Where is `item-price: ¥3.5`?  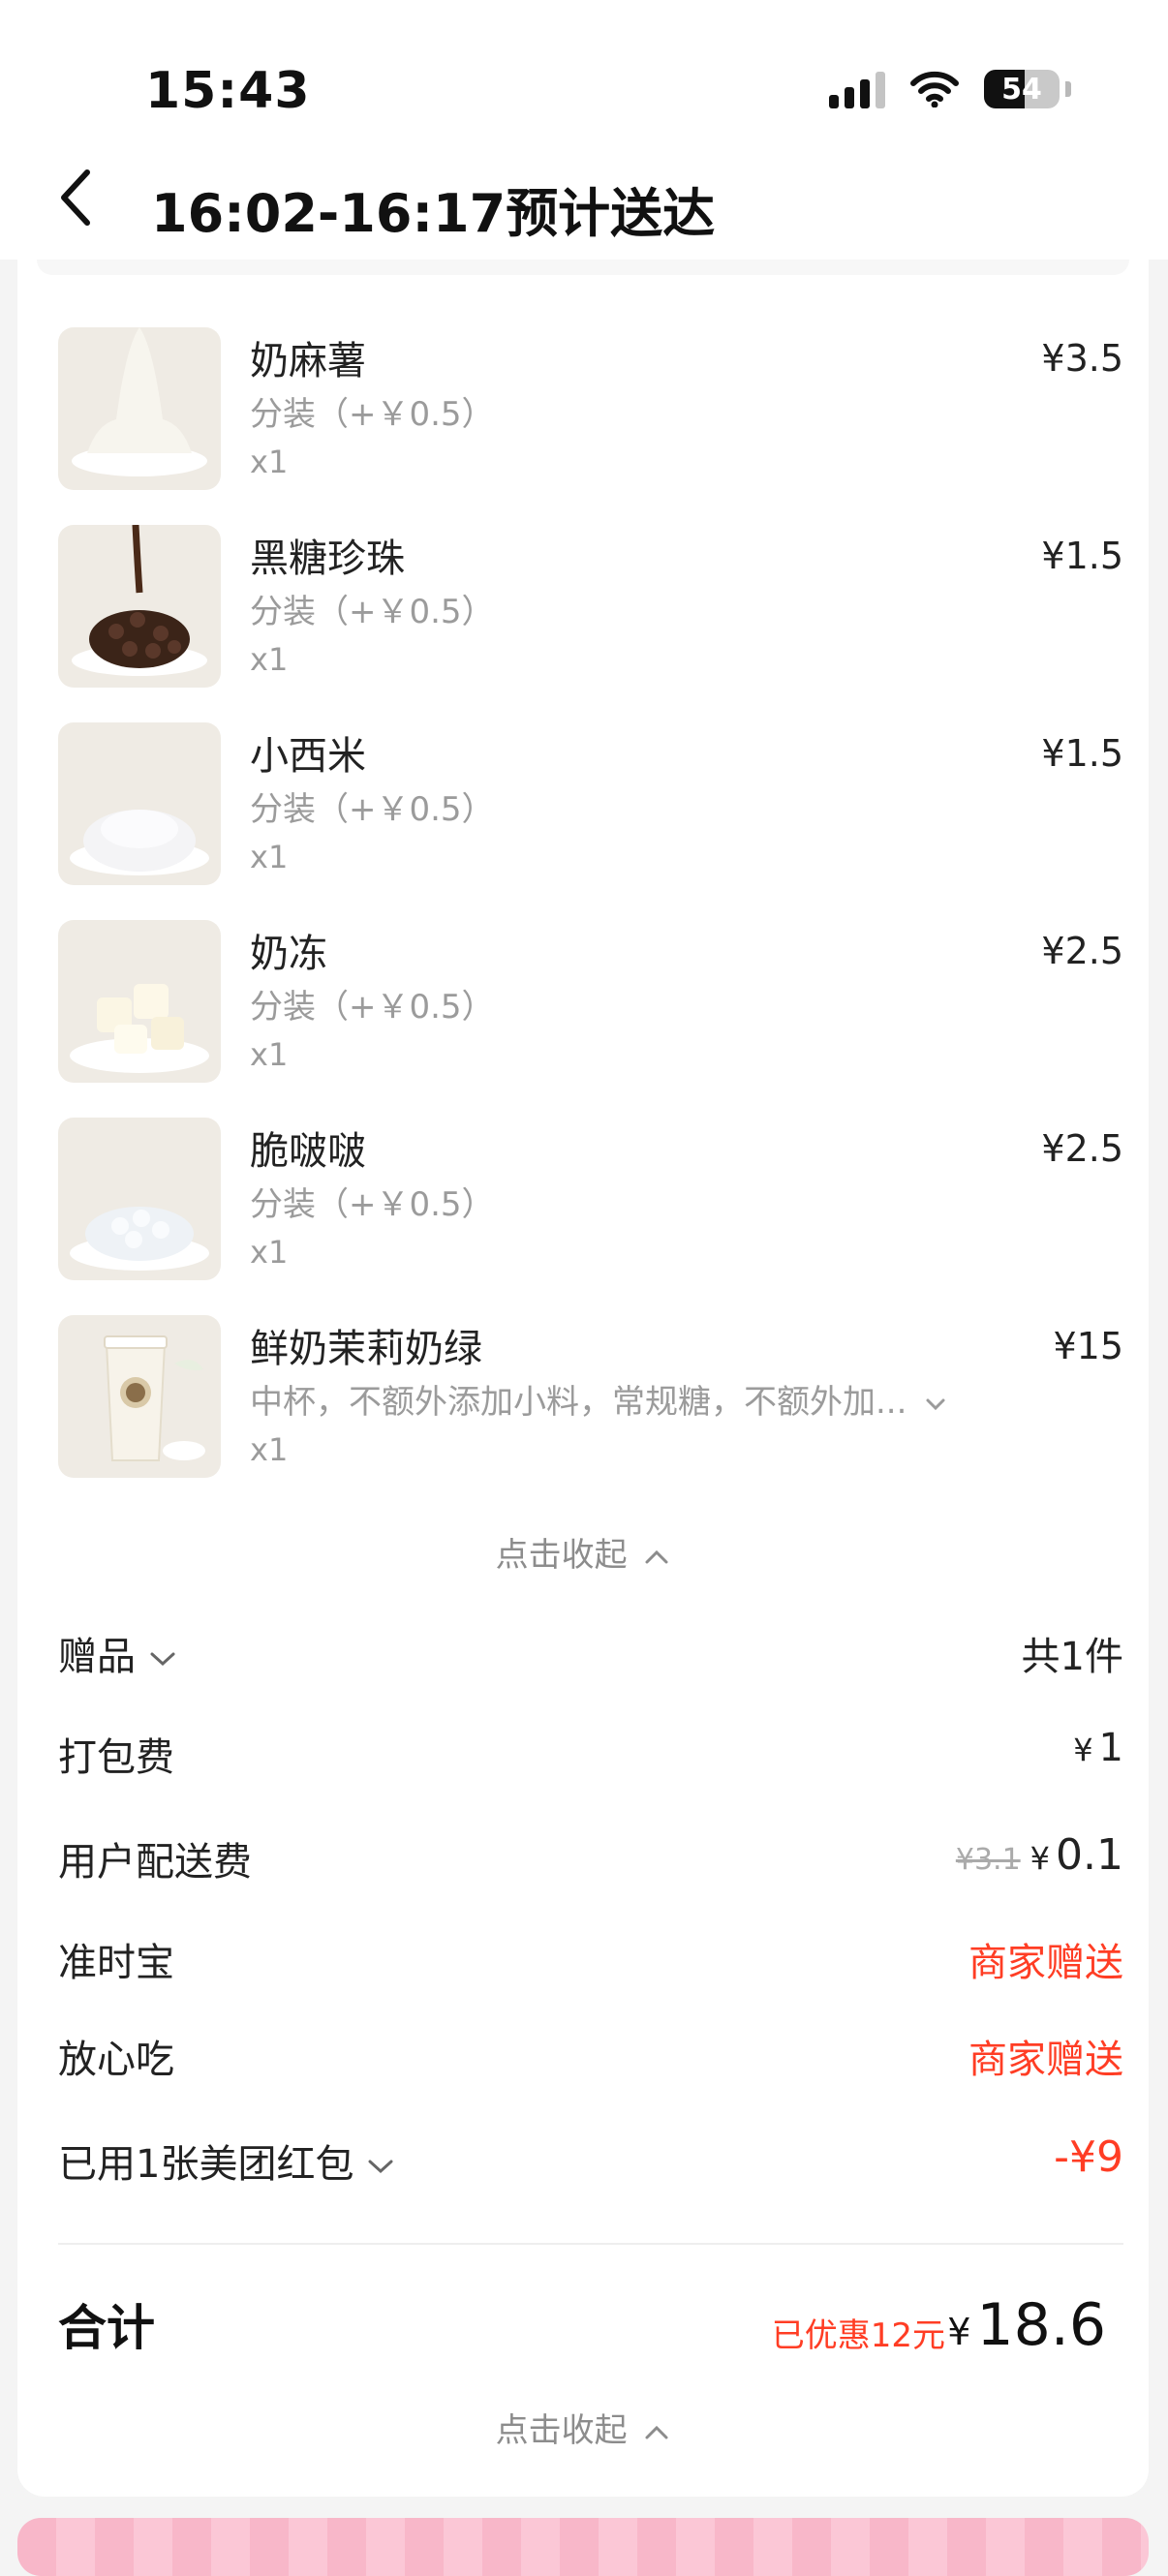 item-price: ¥3.5 is located at coordinates (1082, 358).